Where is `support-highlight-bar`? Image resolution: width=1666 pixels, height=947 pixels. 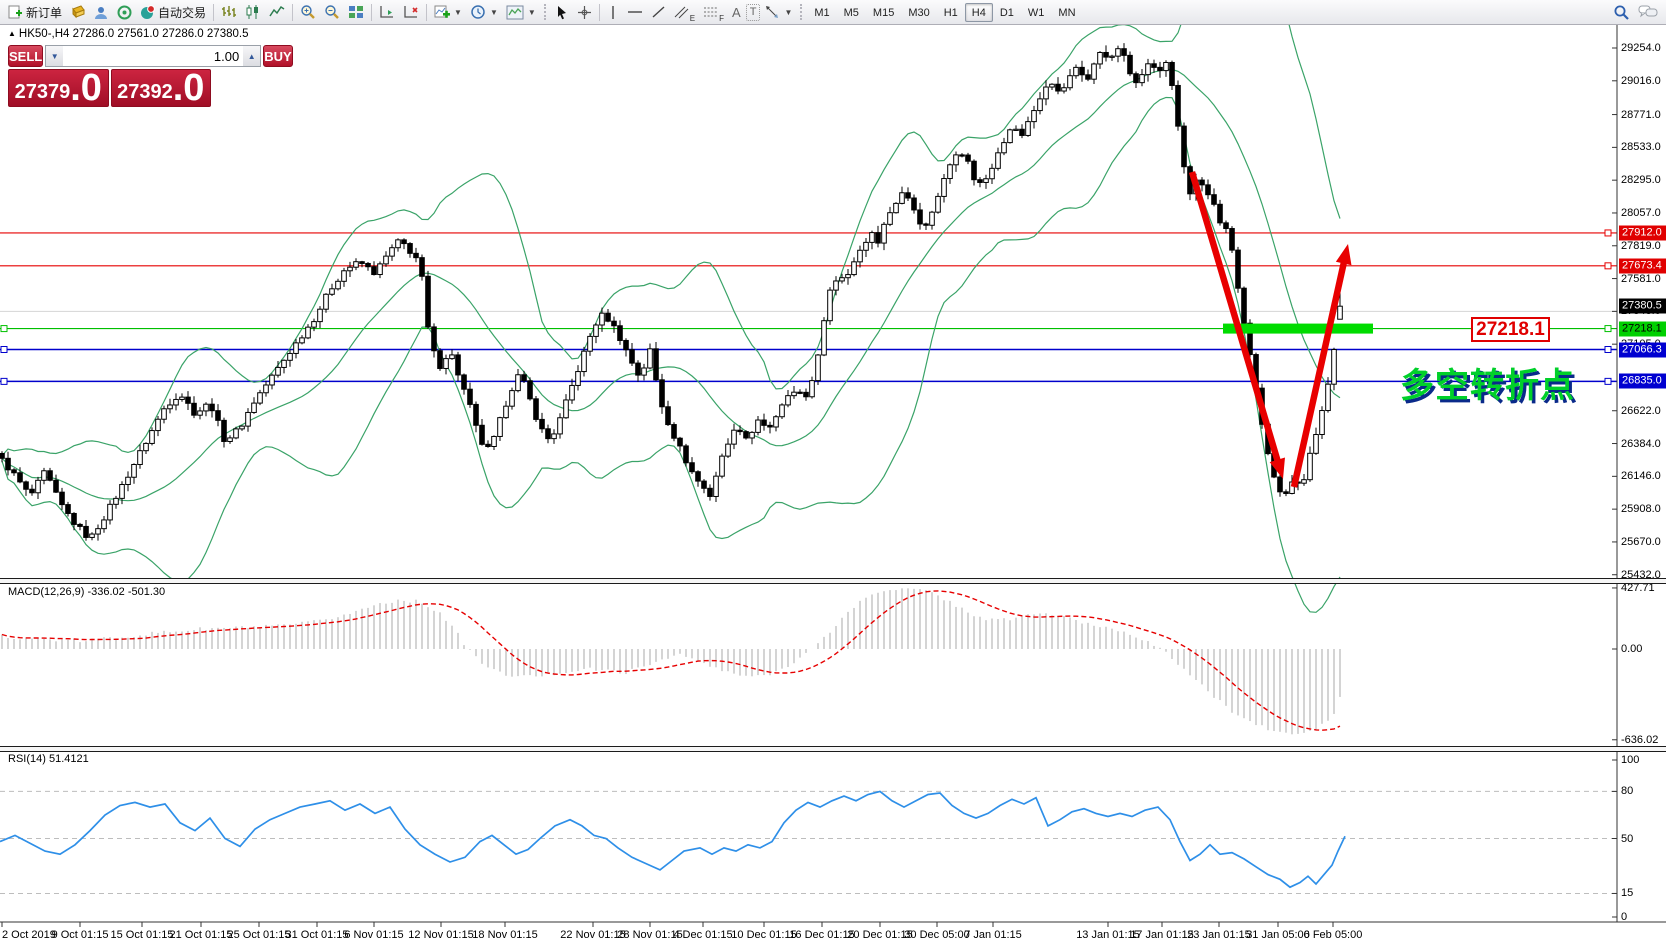
support-highlight-bar is located at coordinates (1298, 328).